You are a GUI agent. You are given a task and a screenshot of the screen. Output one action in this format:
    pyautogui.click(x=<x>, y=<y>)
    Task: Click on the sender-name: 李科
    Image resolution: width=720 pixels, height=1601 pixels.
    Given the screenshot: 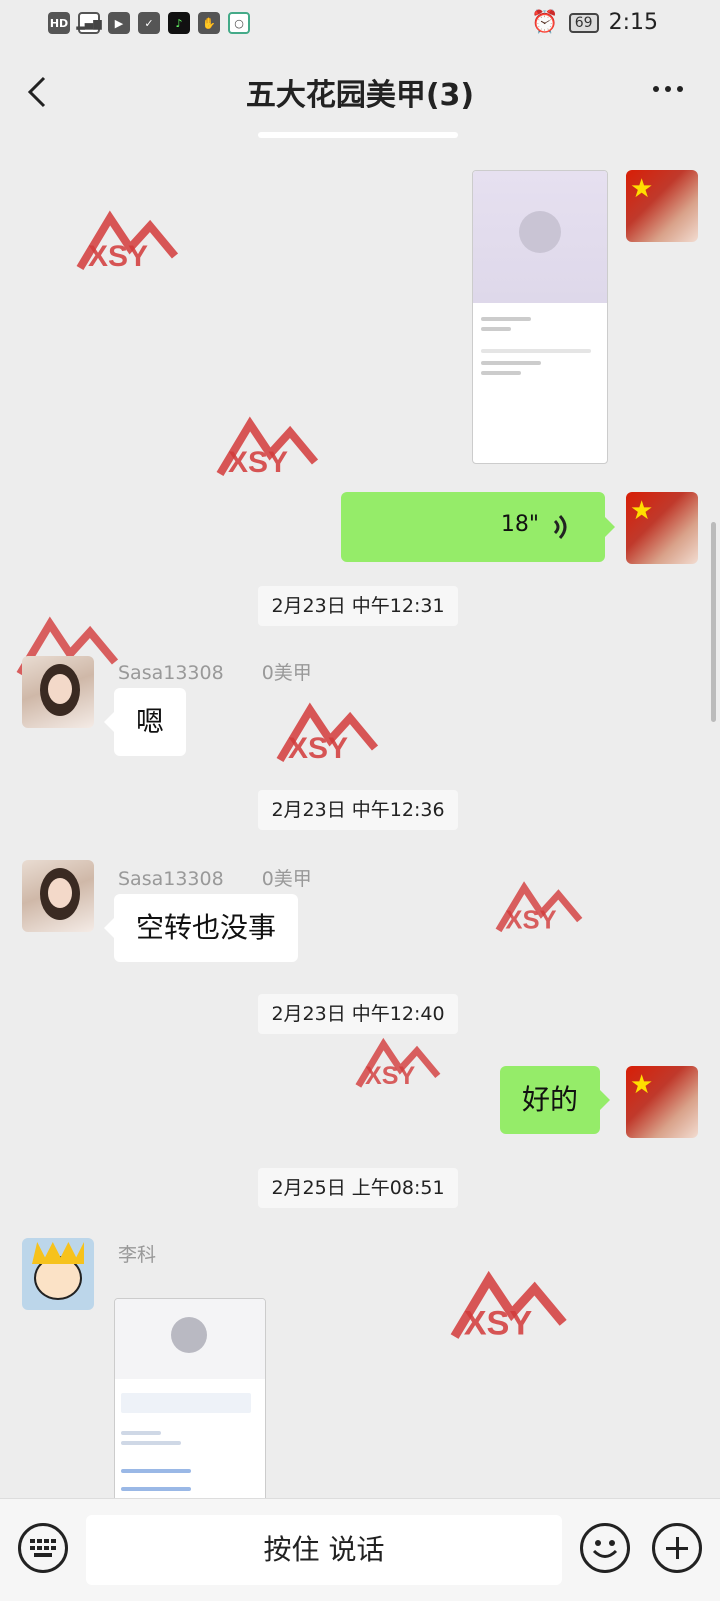 What is the action you would take?
    pyautogui.click(x=137, y=1255)
    